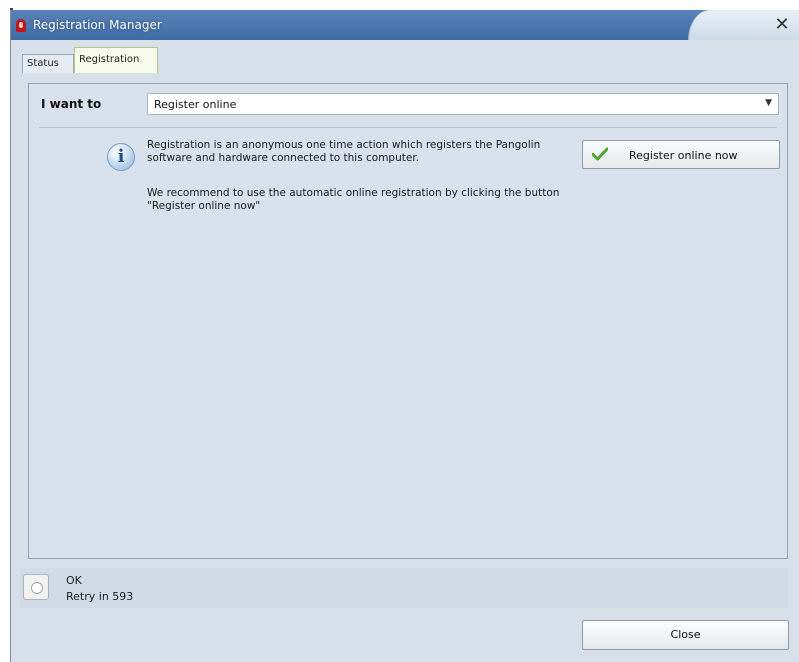 The image size is (799, 662). What do you see at coordinates (71, 104) in the screenshot?
I see `i-want-to-label: I want to` at bounding box center [71, 104].